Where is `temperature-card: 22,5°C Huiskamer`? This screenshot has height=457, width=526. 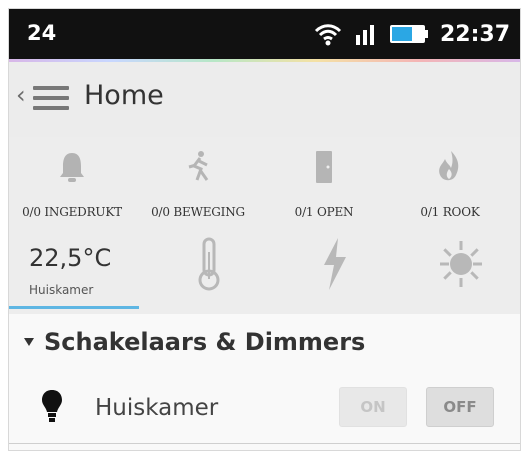
temperature-card: 22,5°C Huiskamer is located at coordinates (82, 269).